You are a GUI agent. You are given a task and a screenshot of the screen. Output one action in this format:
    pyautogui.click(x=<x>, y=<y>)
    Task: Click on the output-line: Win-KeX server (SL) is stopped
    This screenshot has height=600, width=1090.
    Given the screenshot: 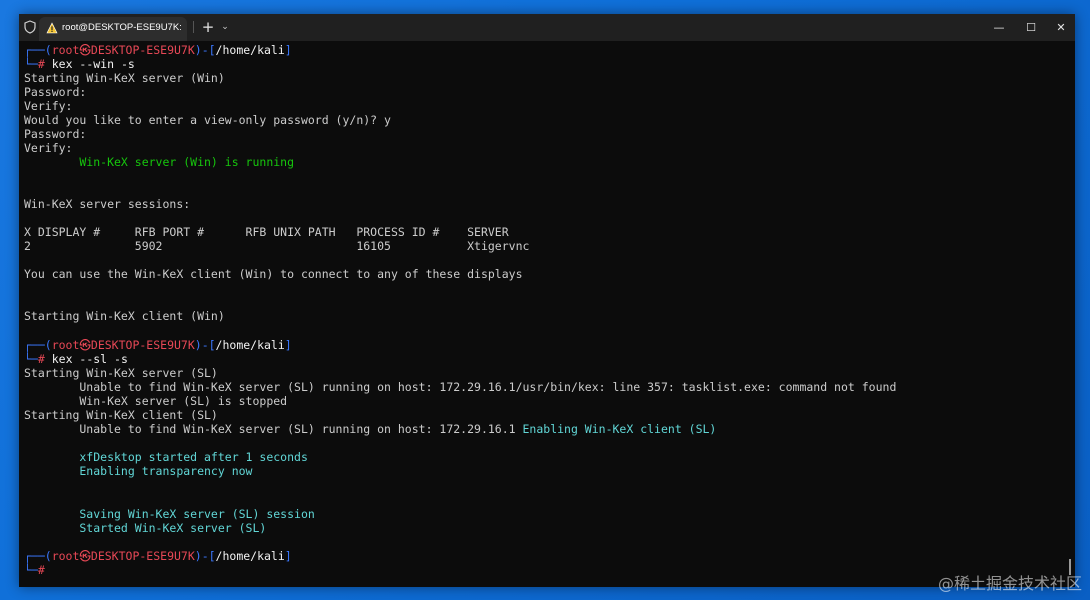 What is the action you would take?
    pyautogui.click(x=156, y=401)
    